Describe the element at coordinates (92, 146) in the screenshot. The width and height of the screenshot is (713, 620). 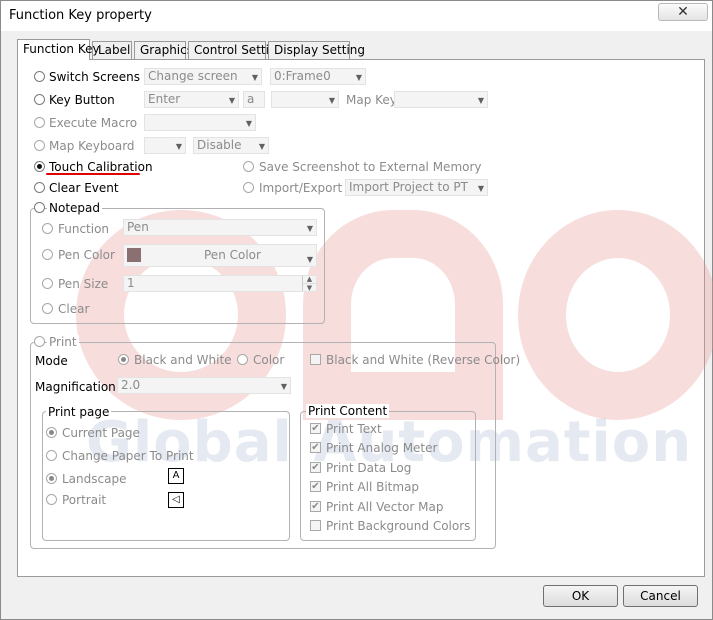
I see `map-keyboard-label: Map Keyboard` at that location.